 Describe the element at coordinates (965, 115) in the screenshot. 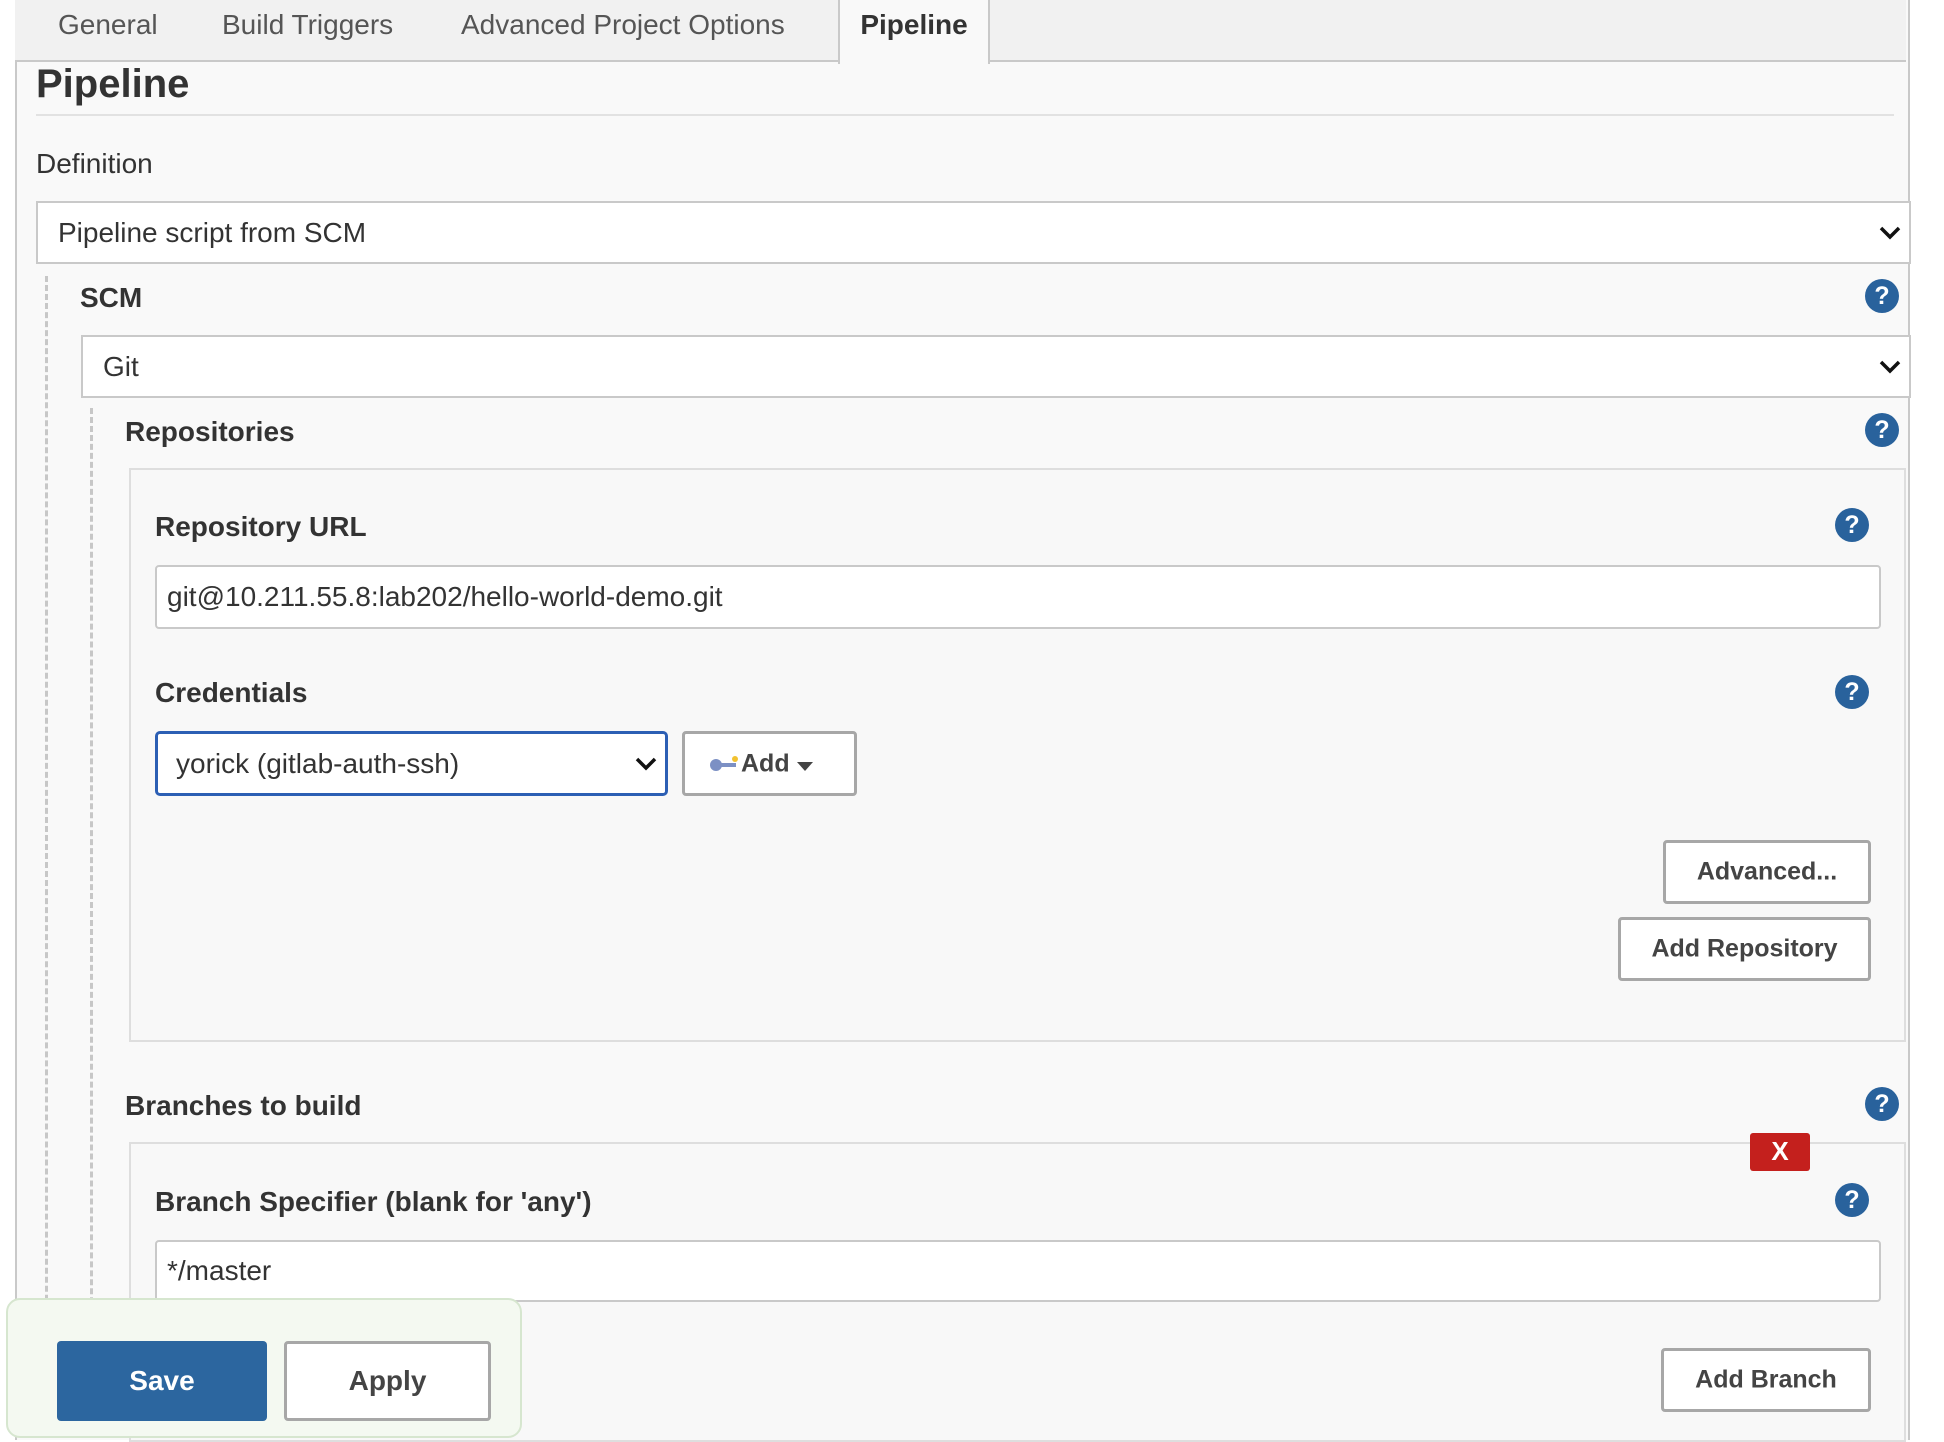

I see `section-divider` at that location.